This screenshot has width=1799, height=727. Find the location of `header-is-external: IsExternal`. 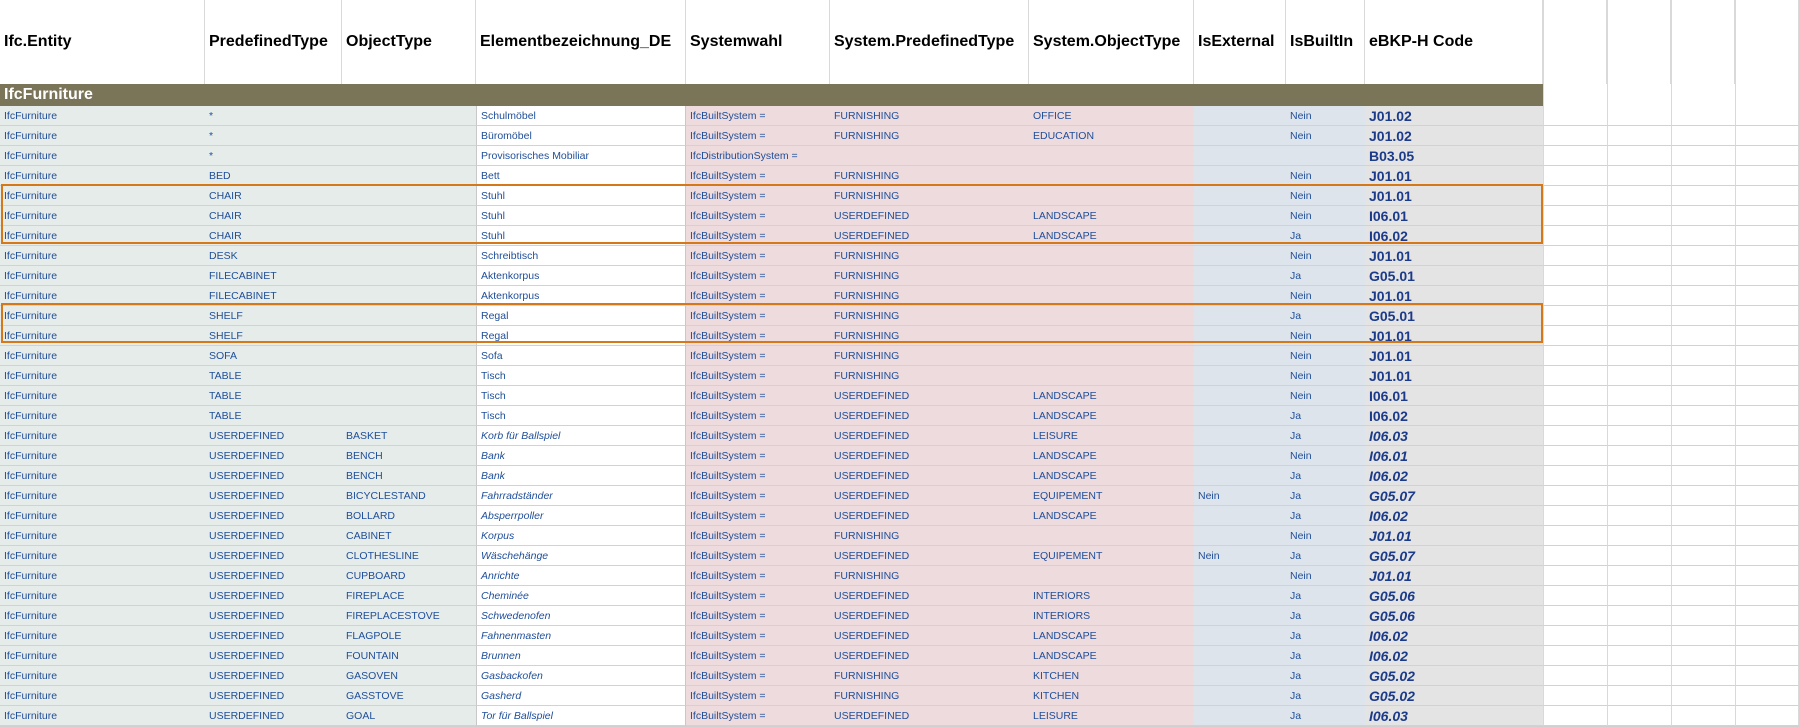

header-is-external: IsExternal is located at coordinates (1240, 42).